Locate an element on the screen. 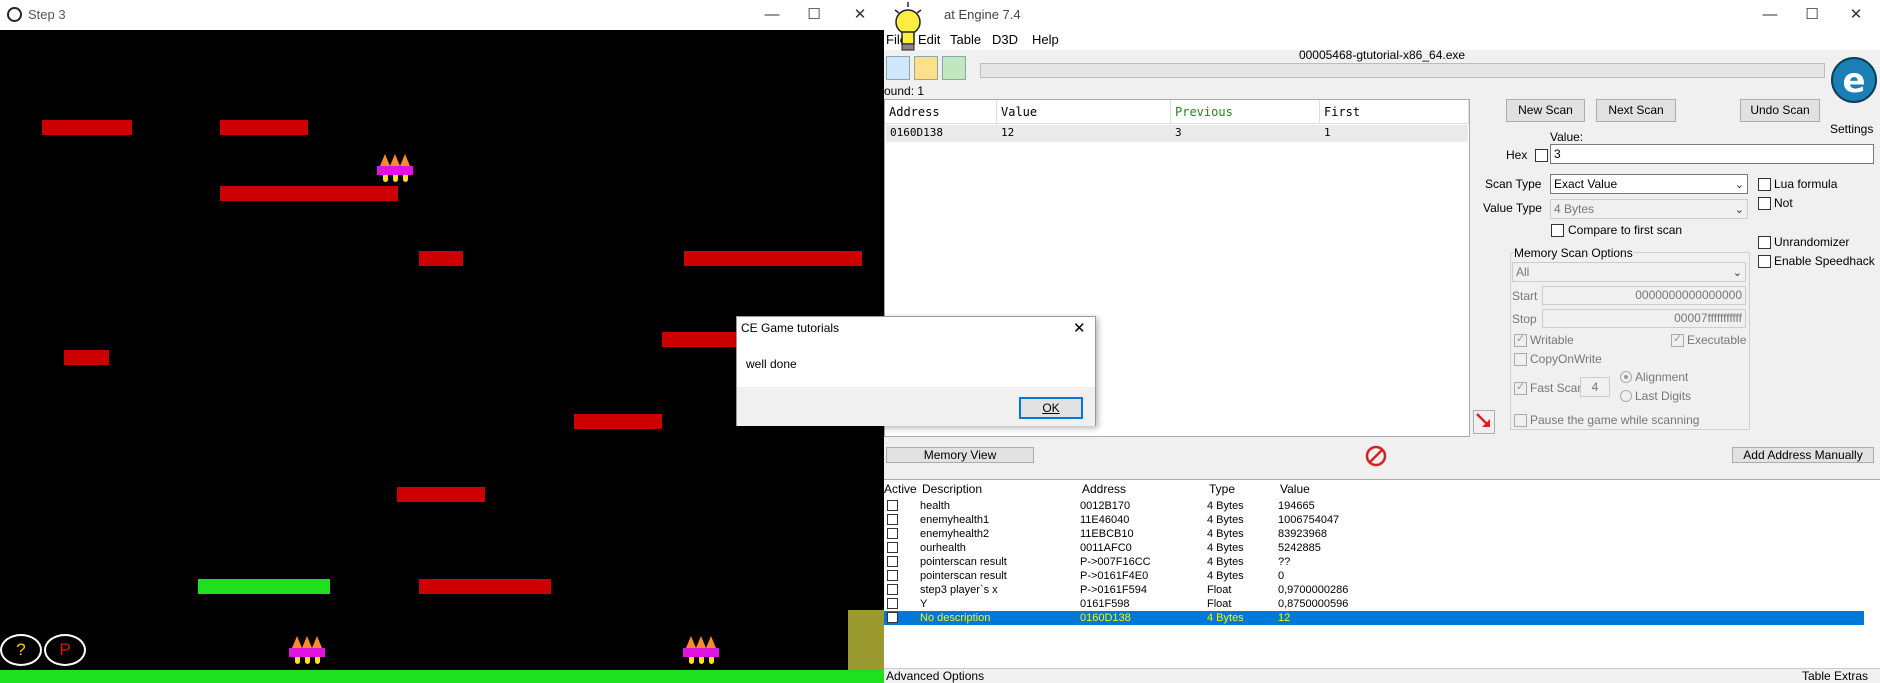 Image resolution: width=1880 pixels, height=683 pixels. pause-game-checkbox is located at coordinates (1520, 420).